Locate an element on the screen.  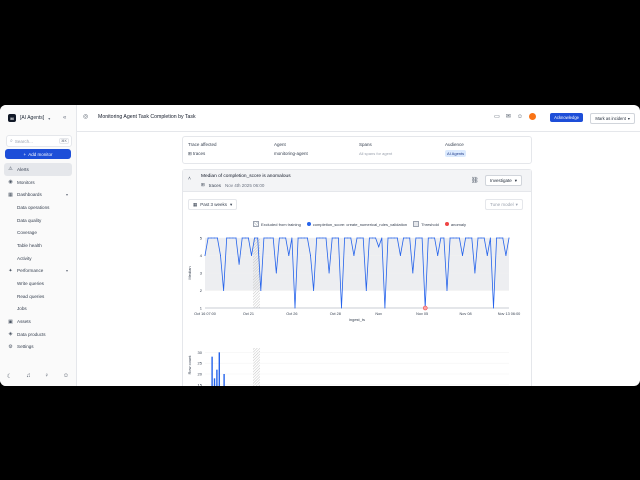
x-tick-label: Oct 26 is located at coordinates (291, 314).